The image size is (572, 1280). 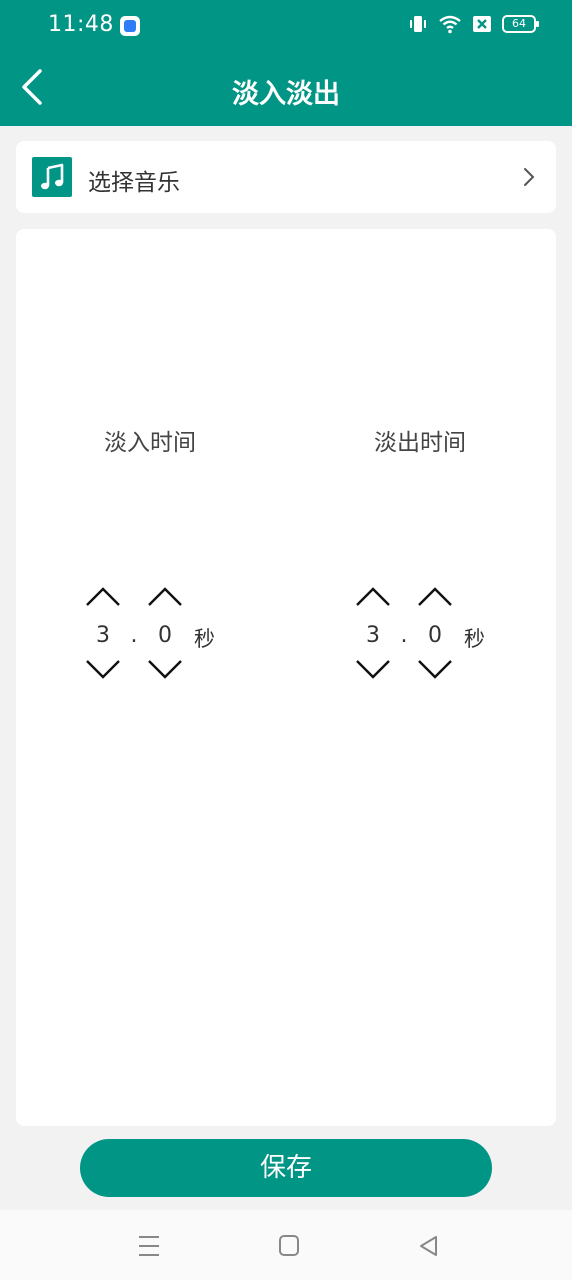 What do you see at coordinates (81, 24) in the screenshot?
I see `status-time: 11:48` at bounding box center [81, 24].